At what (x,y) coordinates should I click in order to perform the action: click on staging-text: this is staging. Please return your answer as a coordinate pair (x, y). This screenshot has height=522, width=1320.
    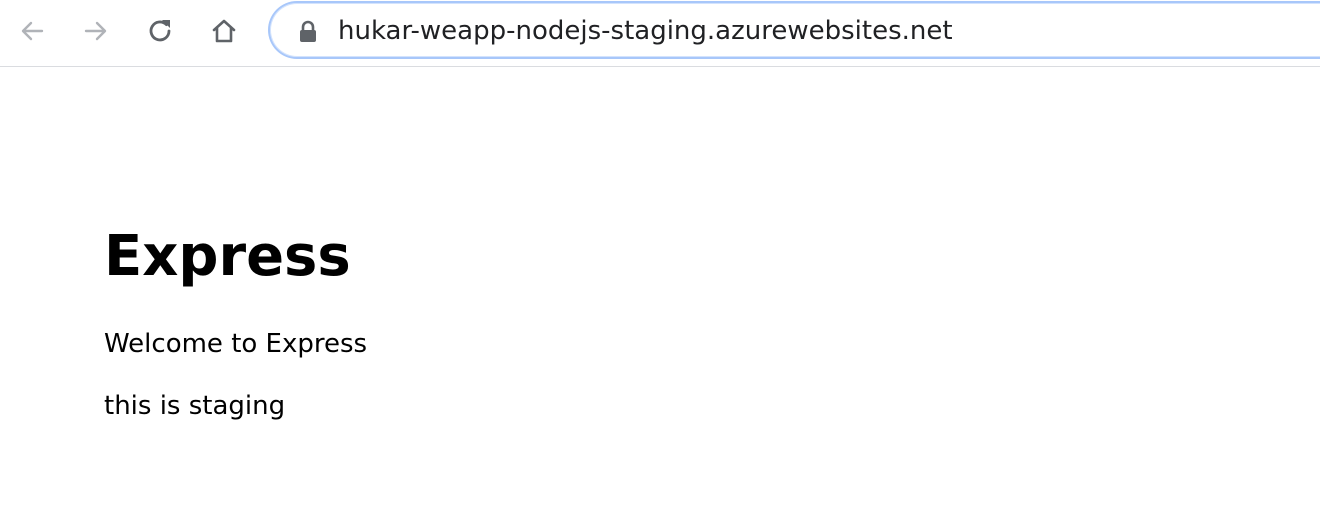
    Looking at the image, I should click on (195, 406).